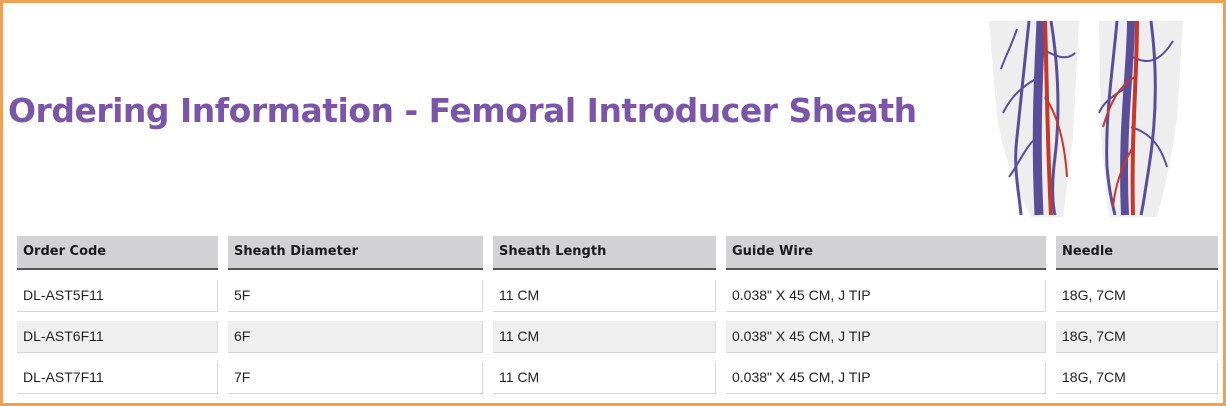  Describe the element at coordinates (355, 253) in the screenshot. I see `column-header-sheath-diameter: Sheath Diameter` at that location.